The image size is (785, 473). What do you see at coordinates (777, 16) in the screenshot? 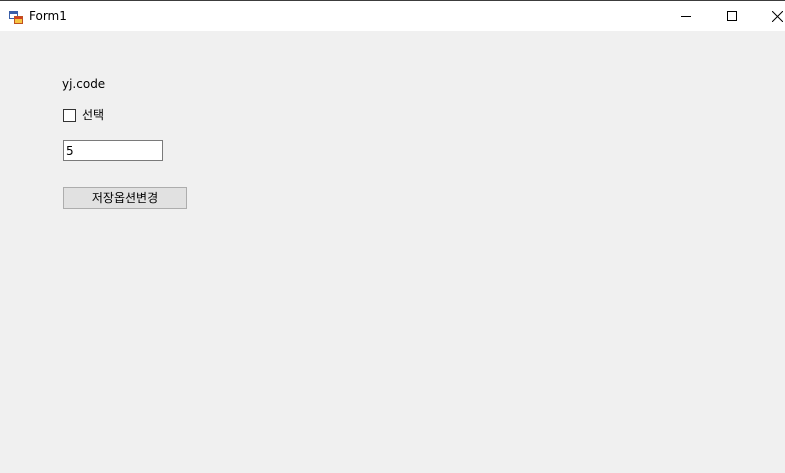
I see `close-icon` at bounding box center [777, 16].